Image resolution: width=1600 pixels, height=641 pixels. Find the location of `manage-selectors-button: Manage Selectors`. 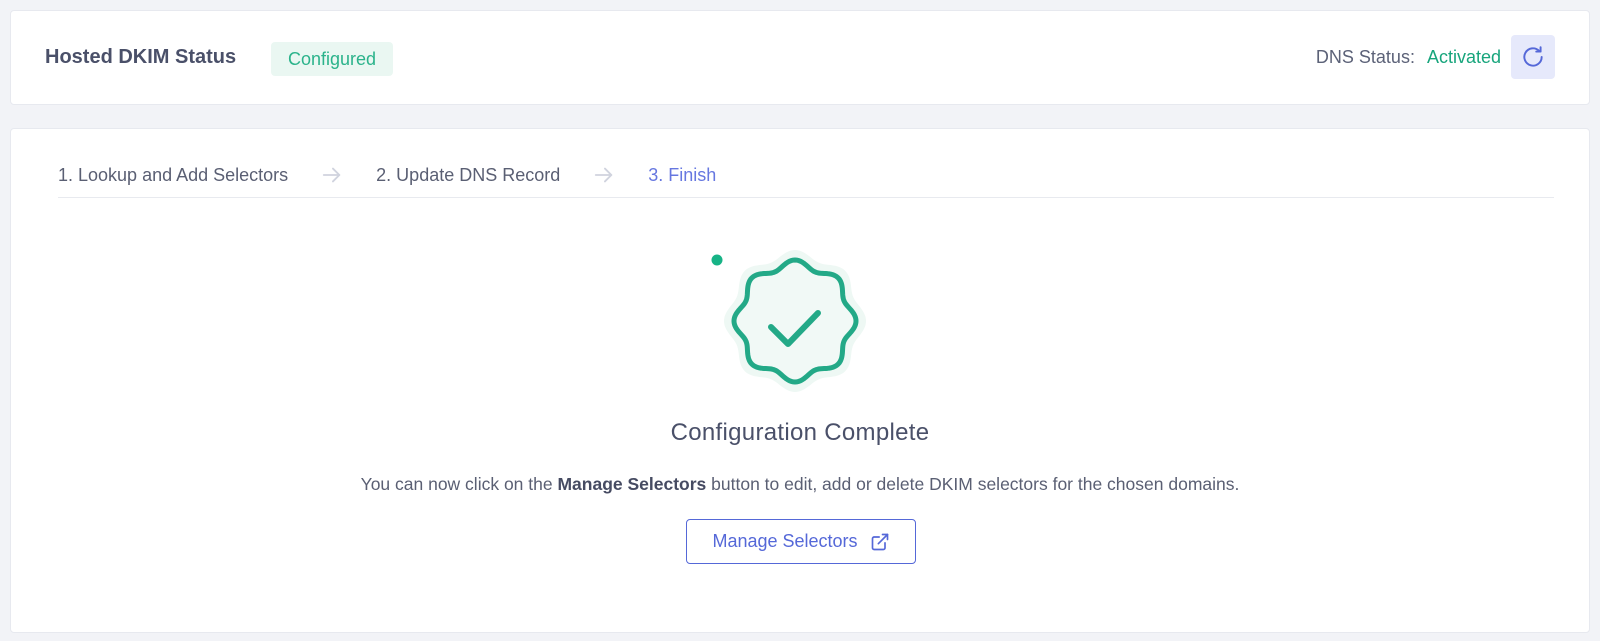

manage-selectors-button: Manage Selectors is located at coordinates (801, 541).